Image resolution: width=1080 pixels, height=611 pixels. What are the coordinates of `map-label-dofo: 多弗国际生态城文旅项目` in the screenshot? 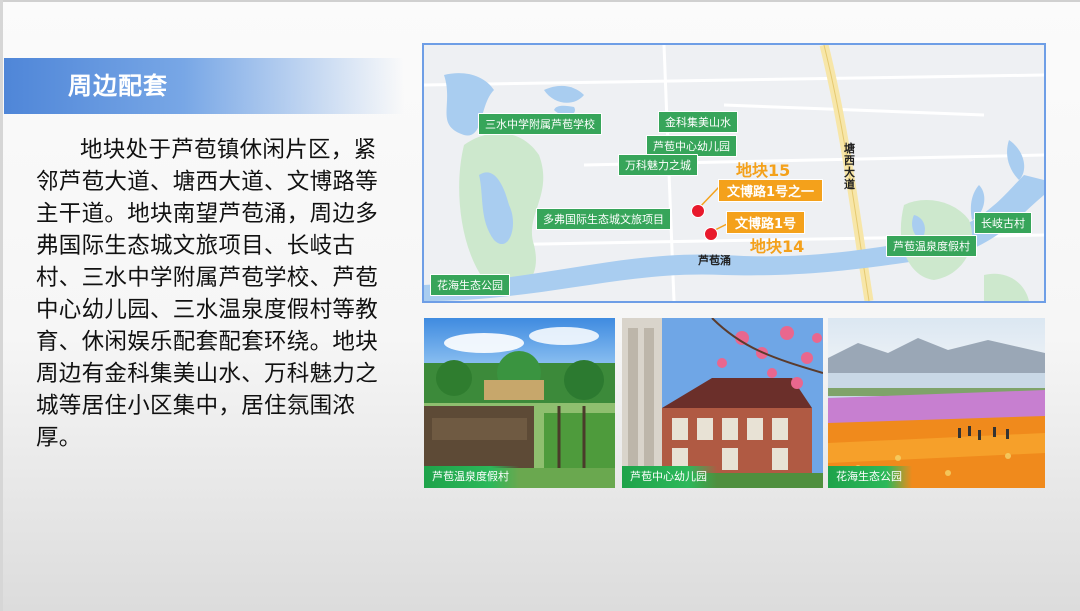 It's located at (603, 219).